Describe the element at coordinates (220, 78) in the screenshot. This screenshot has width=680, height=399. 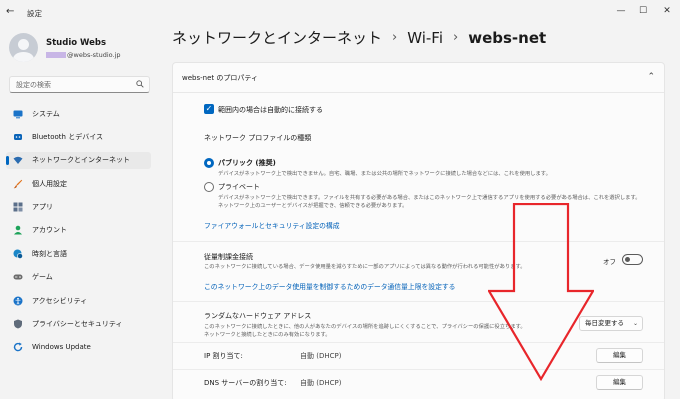
I see `properties-title: webs-net のプロパティ` at that location.